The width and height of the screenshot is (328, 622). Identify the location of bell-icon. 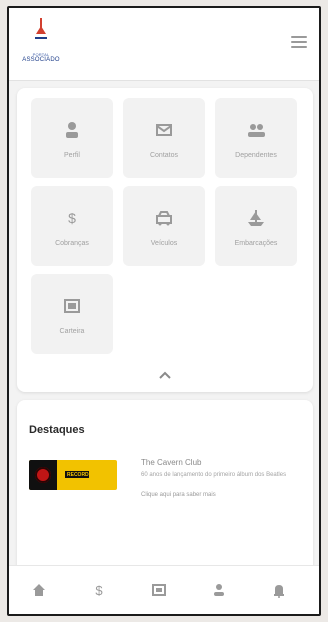
(279, 591).